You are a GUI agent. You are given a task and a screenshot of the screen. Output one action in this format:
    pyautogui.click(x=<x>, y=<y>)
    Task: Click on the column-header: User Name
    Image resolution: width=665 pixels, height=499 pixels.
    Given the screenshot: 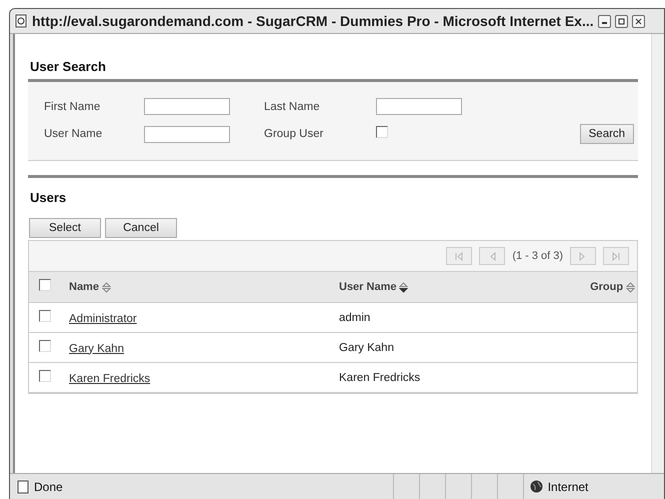 What is the action you would take?
    pyautogui.click(x=367, y=287)
    